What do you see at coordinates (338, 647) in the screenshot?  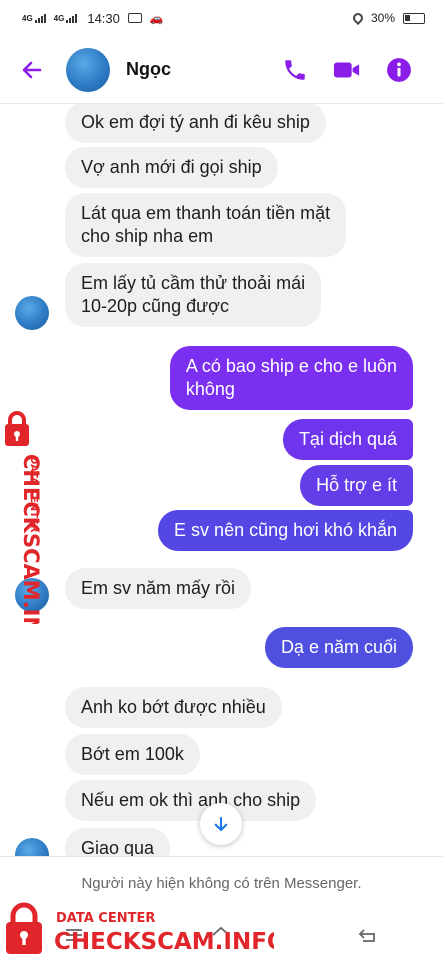 I see `message-bubble: Dạ e năm cuối` at bounding box center [338, 647].